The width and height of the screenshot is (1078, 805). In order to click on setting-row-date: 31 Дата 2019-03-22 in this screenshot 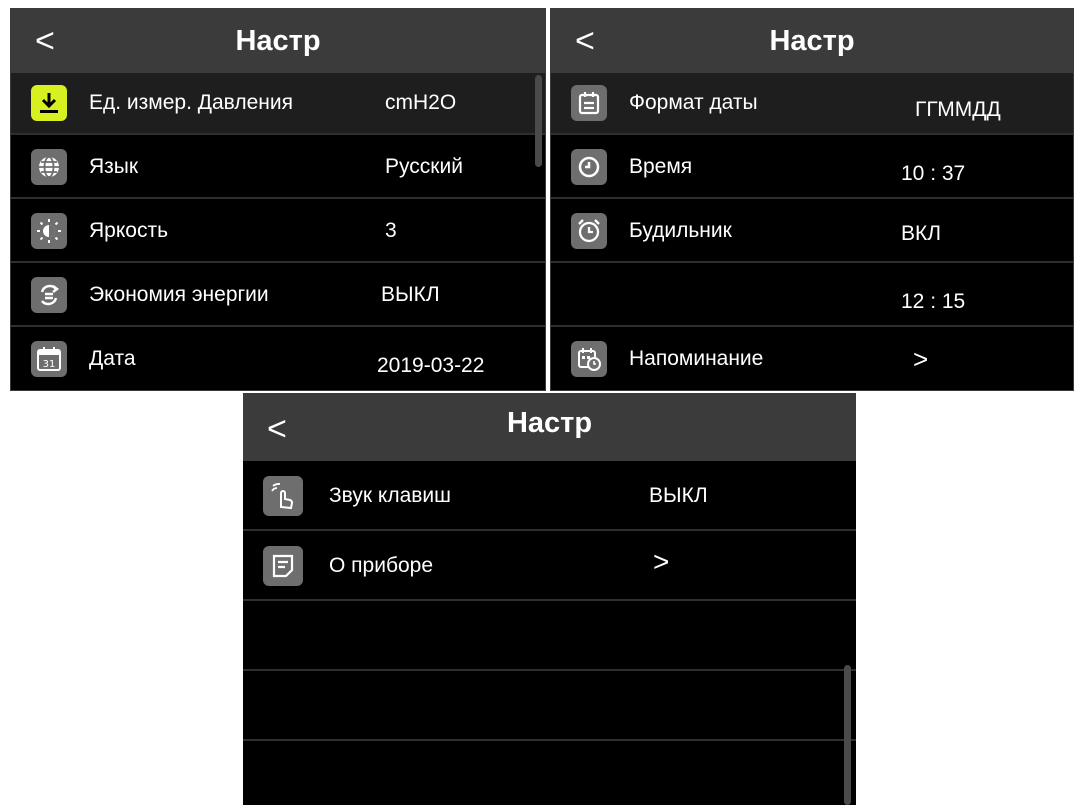, I will do `click(278, 359)`.